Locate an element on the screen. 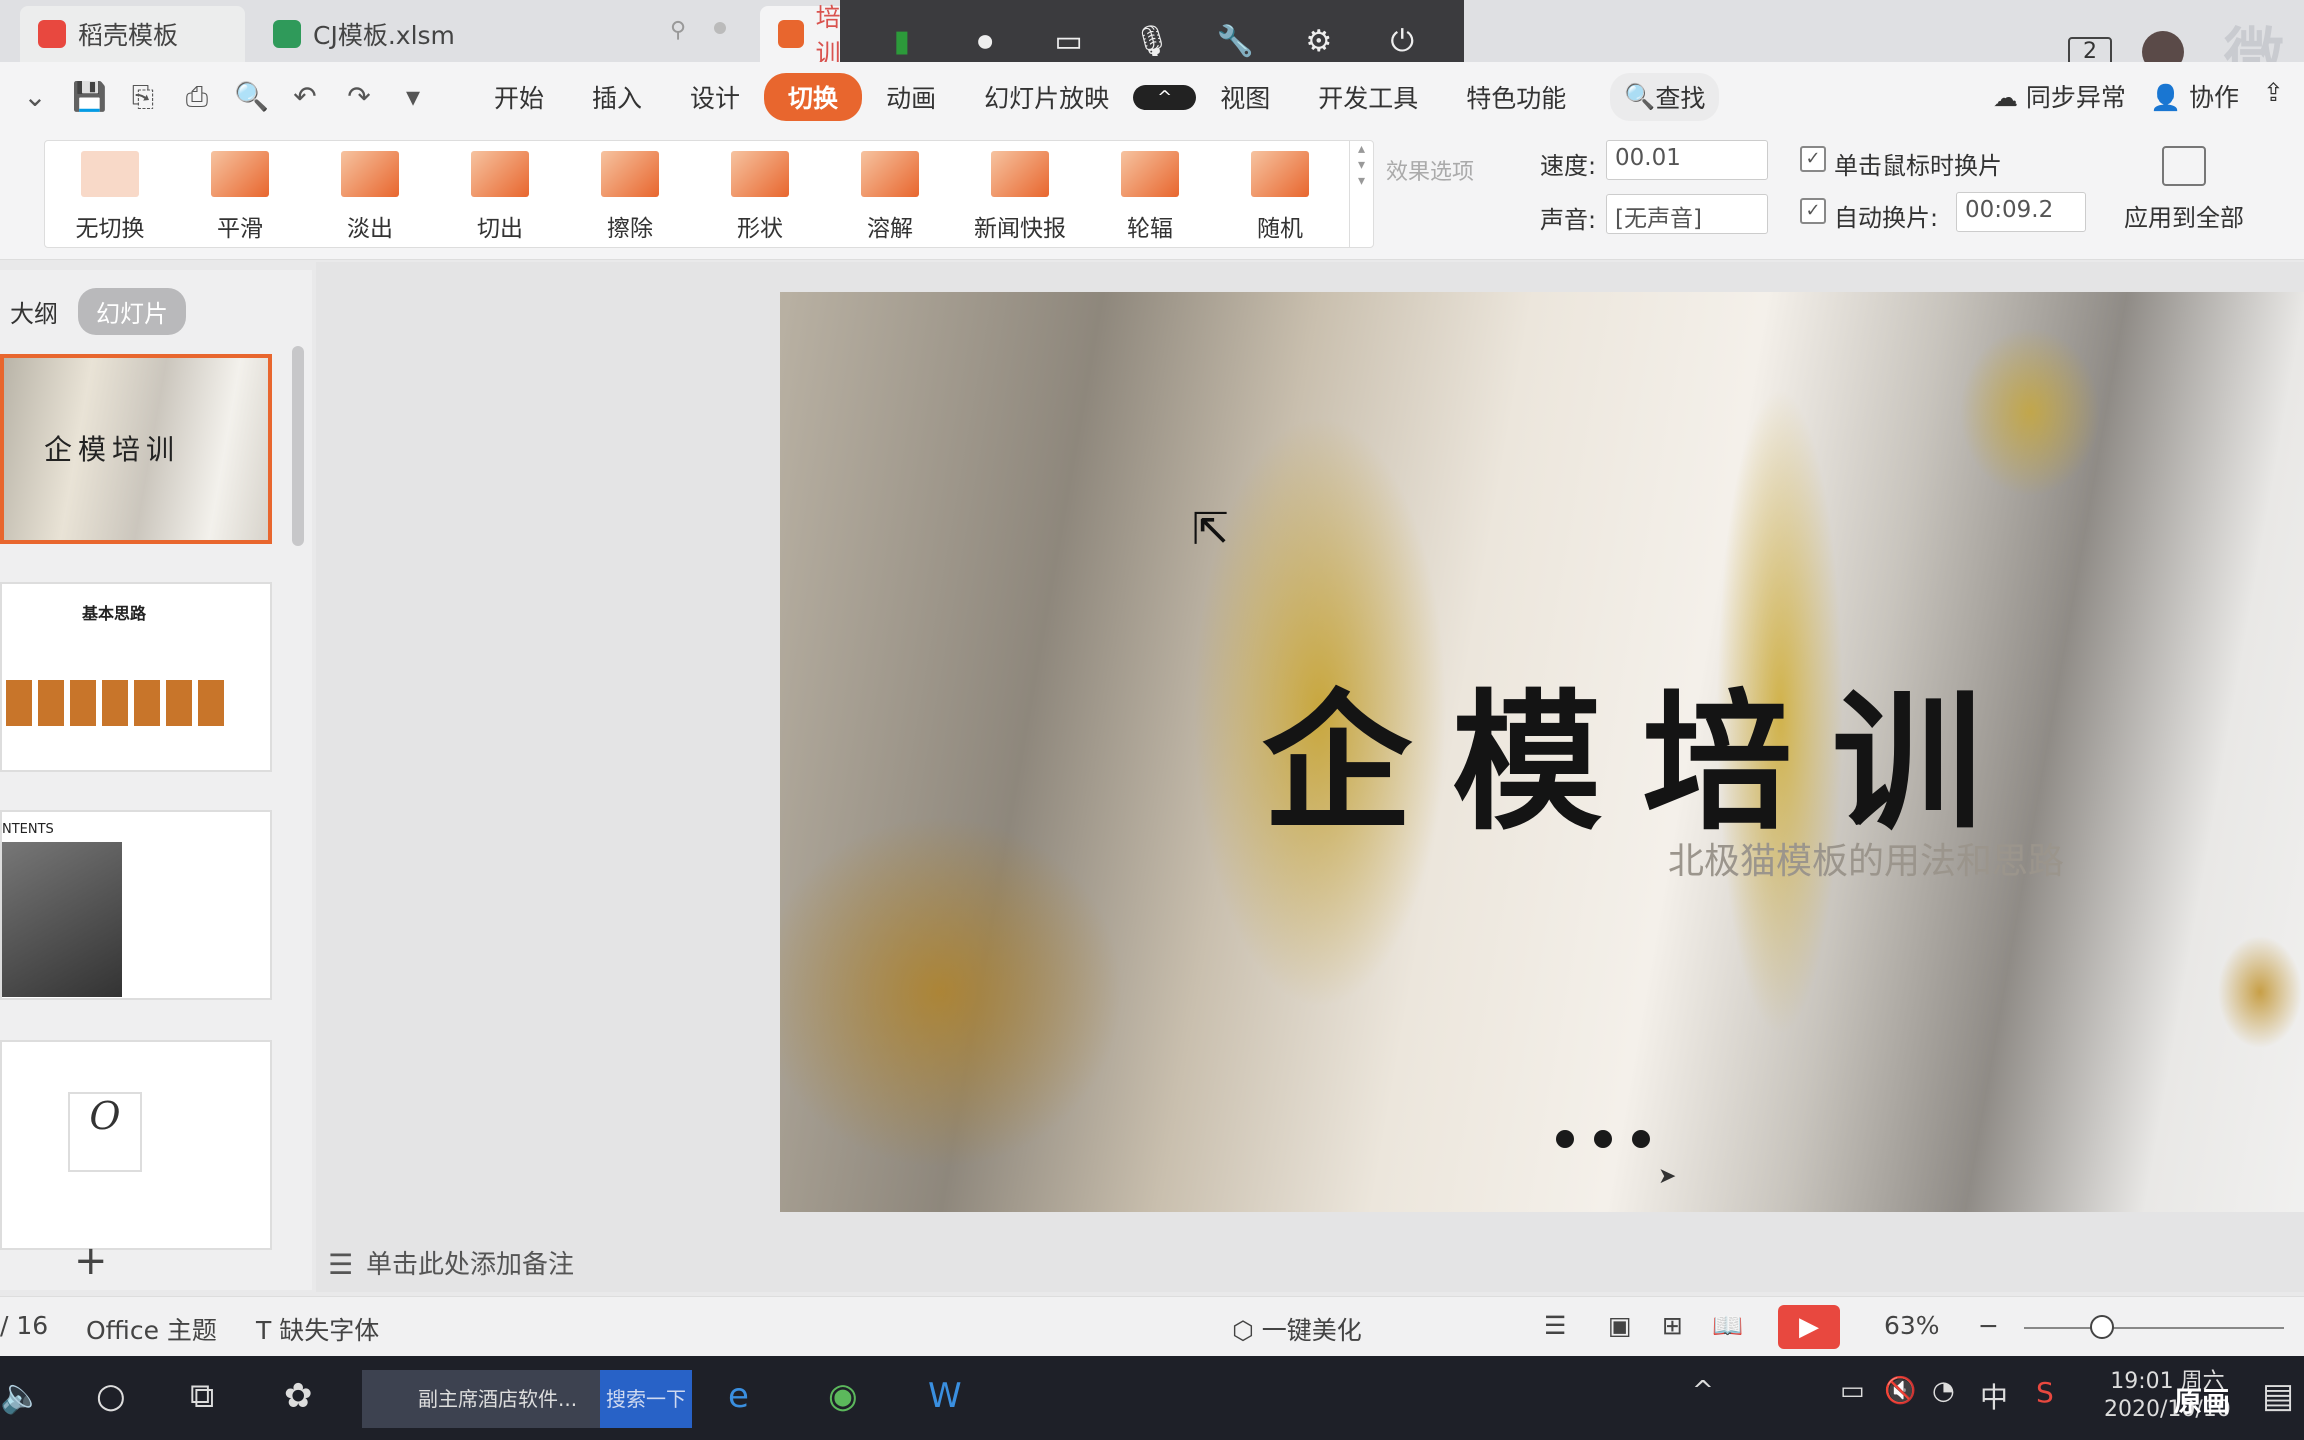 Image resolution: width=2304 pixels, height=1440 pixels. slide-title: 企模培训 is located at coordinates (1542, 750).